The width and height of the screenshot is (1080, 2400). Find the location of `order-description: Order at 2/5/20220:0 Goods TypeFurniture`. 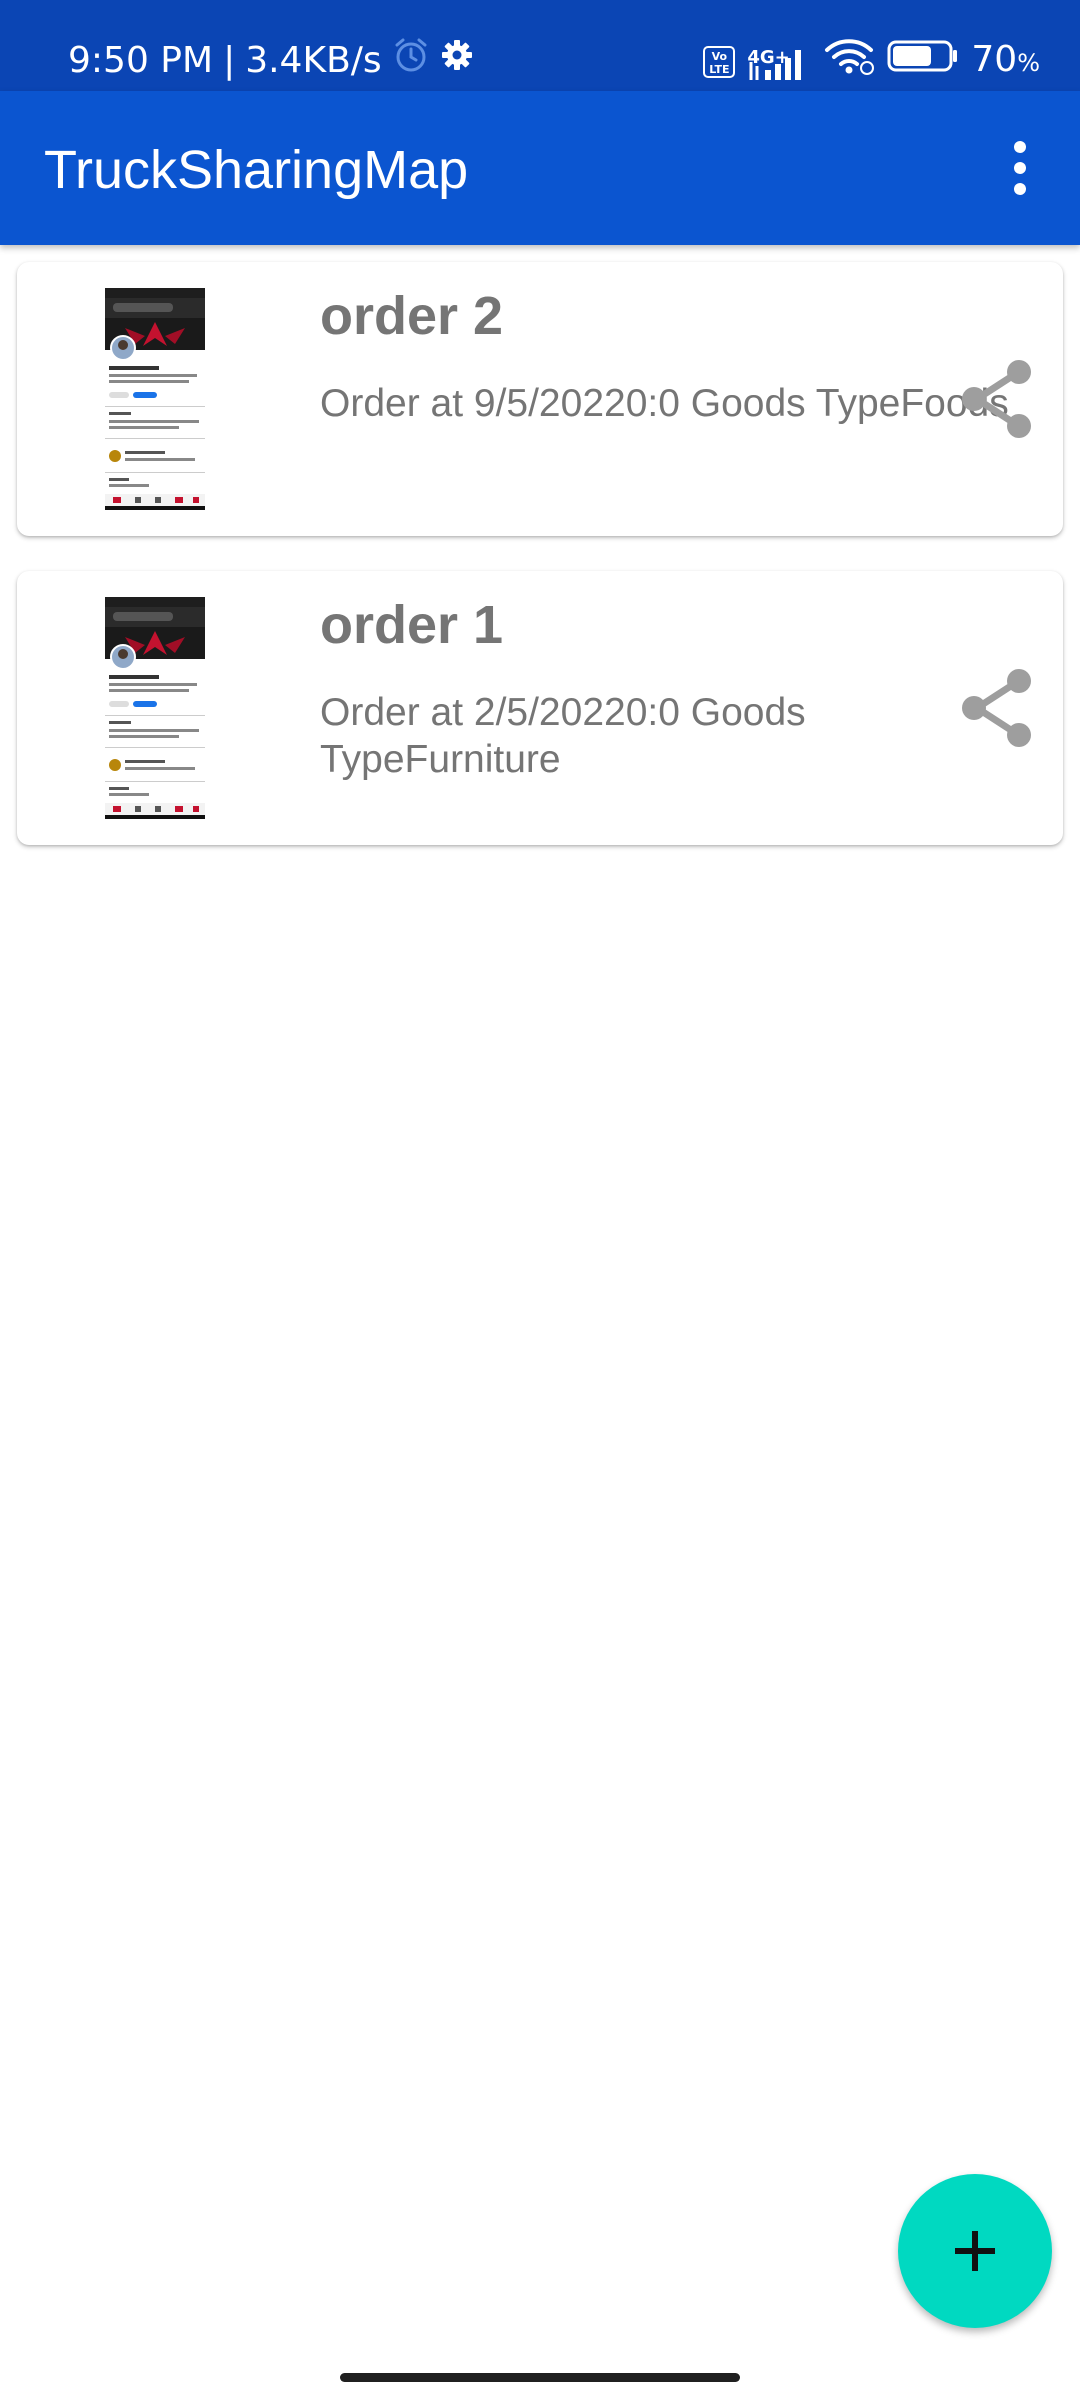

order-description: Order at 2/5/20220:0 Goods TypeFurniture is located at coordinates (563, 736).